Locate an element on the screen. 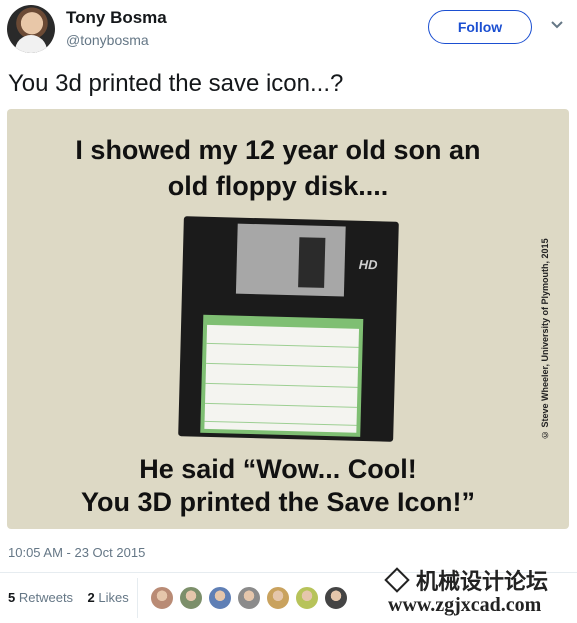  watermark-url: www.zgjxcad.com is located at coordinates (465, 605).